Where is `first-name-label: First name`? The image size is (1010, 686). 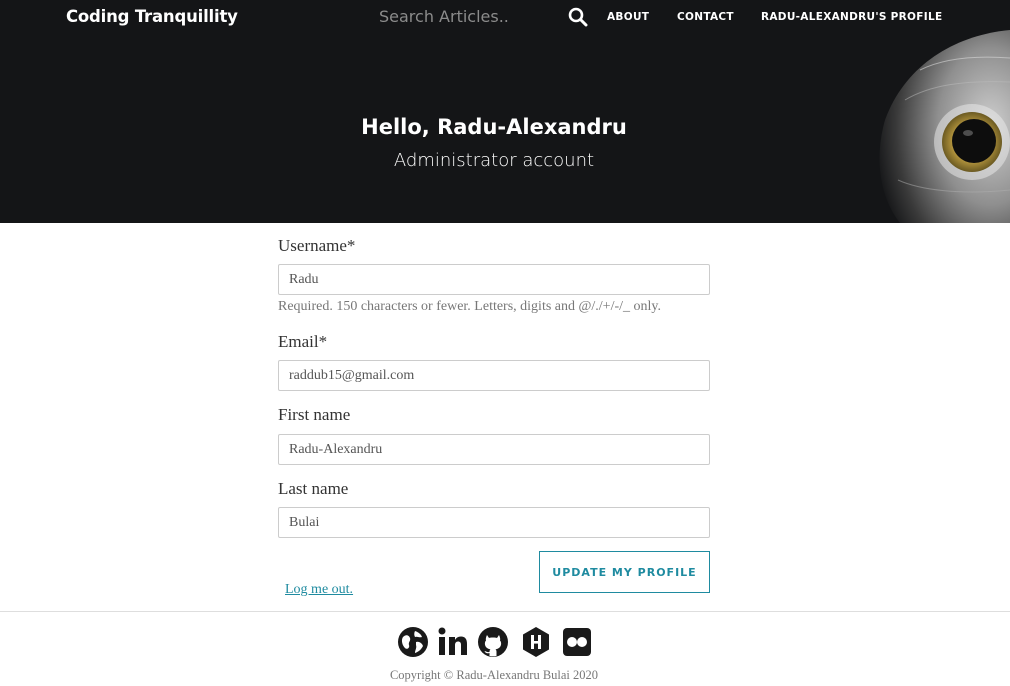 first-name-label: First name is located at coordinates (314, 414).